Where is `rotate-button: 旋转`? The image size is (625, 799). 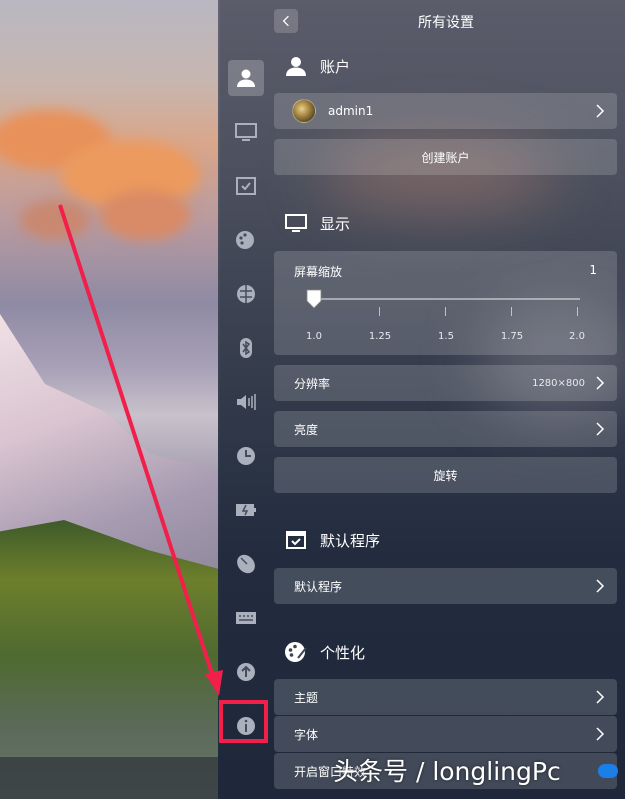 rotate-button: 旋转 is located at coordinates (445, 475).